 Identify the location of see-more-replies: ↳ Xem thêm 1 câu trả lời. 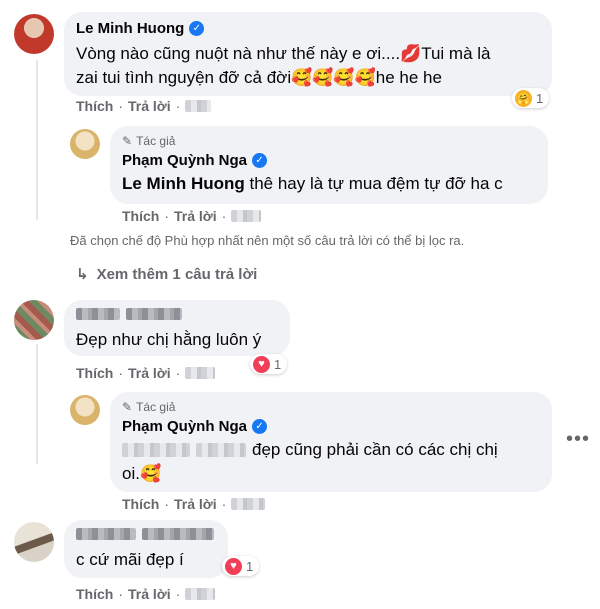
(166, 274).